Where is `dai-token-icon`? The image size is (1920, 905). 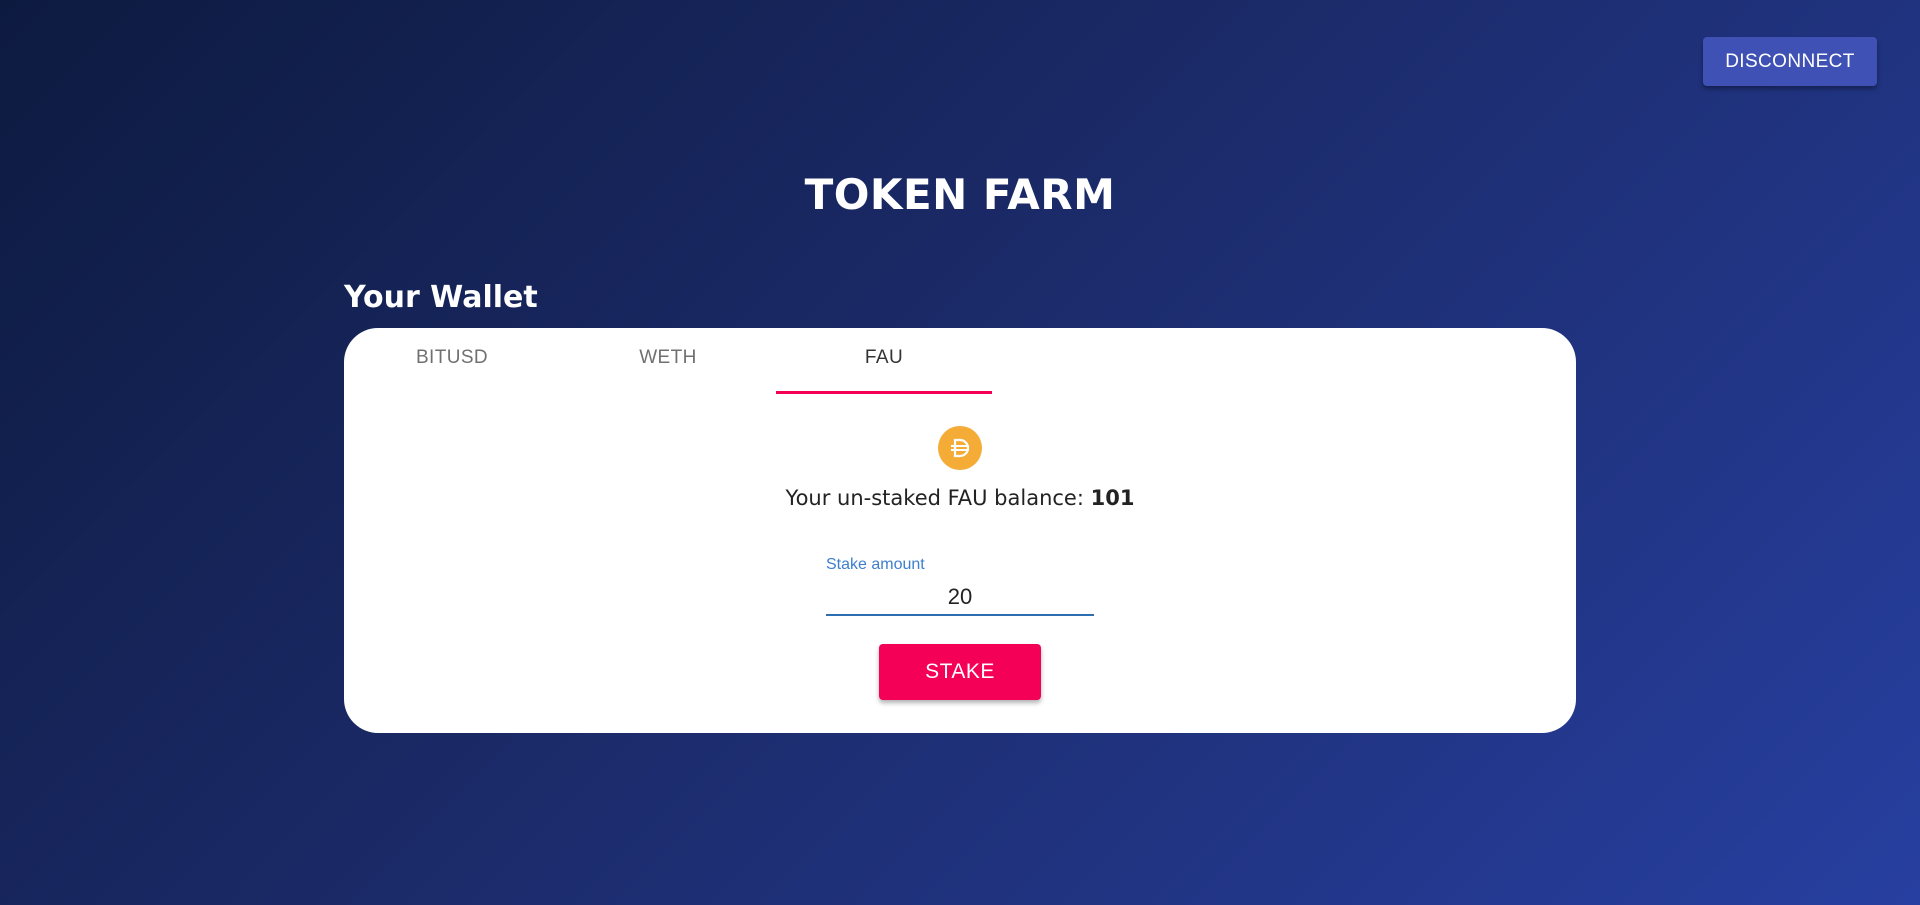
dai-token-icon is located at coordinates (960, 448).